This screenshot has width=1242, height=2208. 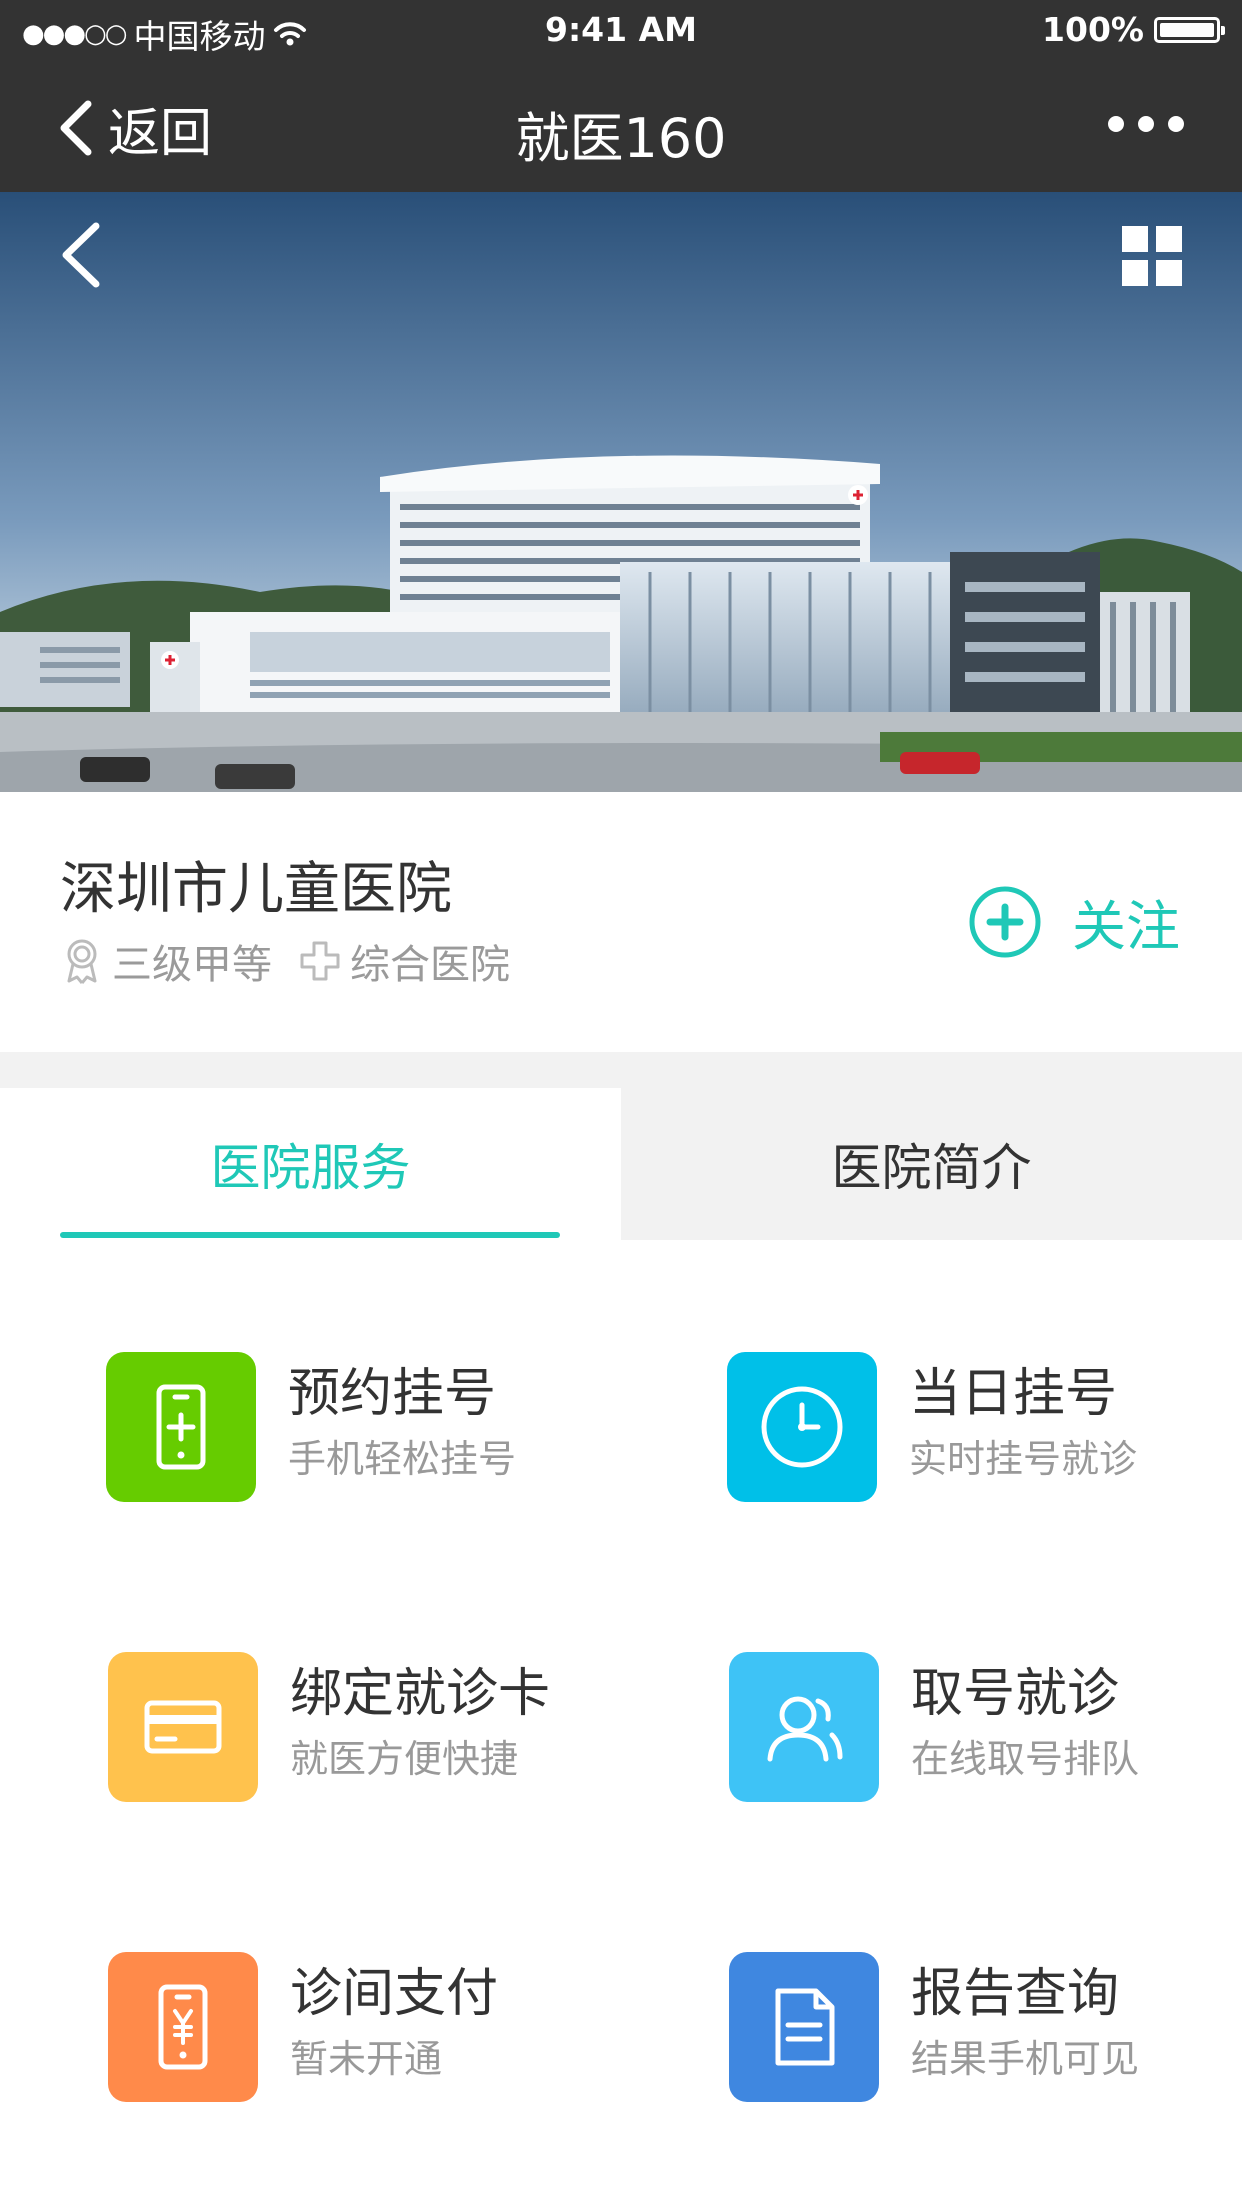 What do you see at coordinates (1152, 256) in the screenshot?
I see `grid-menu-icon` at bounding box center [1152, 256].